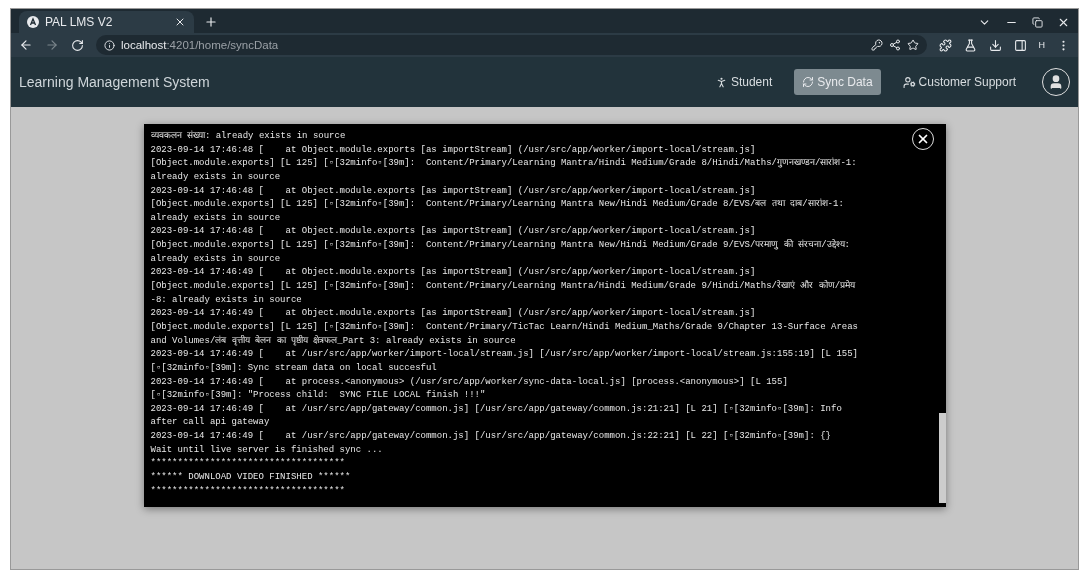 This screenshot has height=571, width=1087. What do you see at coordinates (248, 136) in the screenshot?
I see `log-line: व्यवकलन संख्या: already exists in source` at bounding box center [248, 136].